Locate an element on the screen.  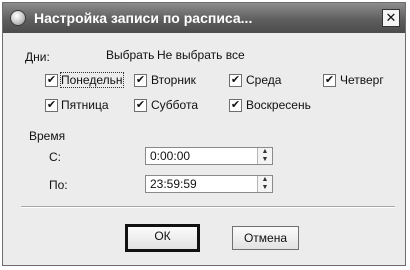
checkbox-saturday-label: Суббота is located at coordinates (174, 105).